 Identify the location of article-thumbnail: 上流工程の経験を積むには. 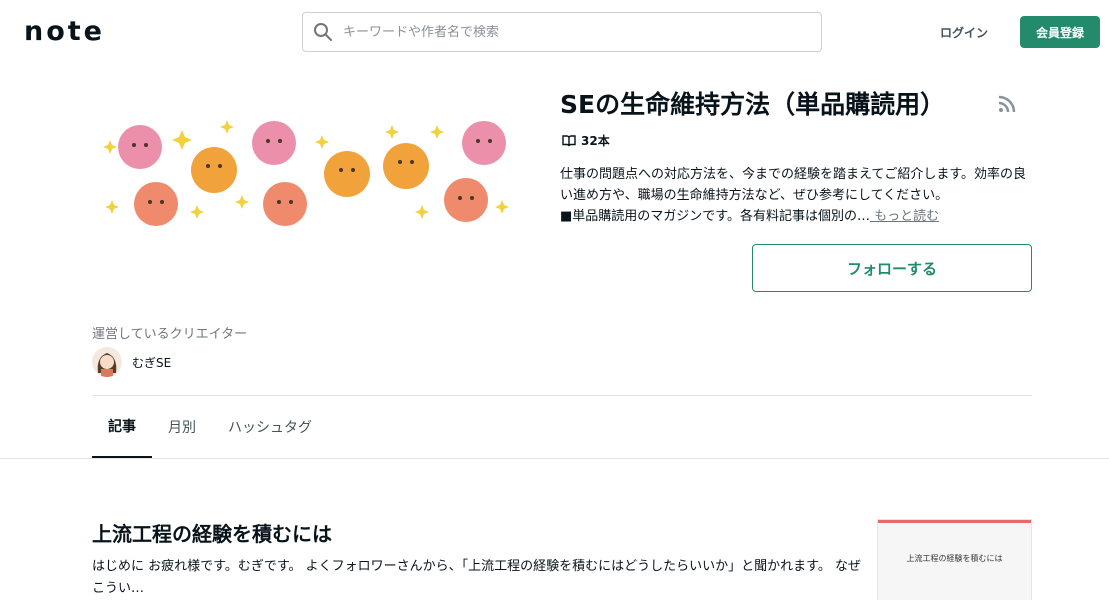
(954, 559).